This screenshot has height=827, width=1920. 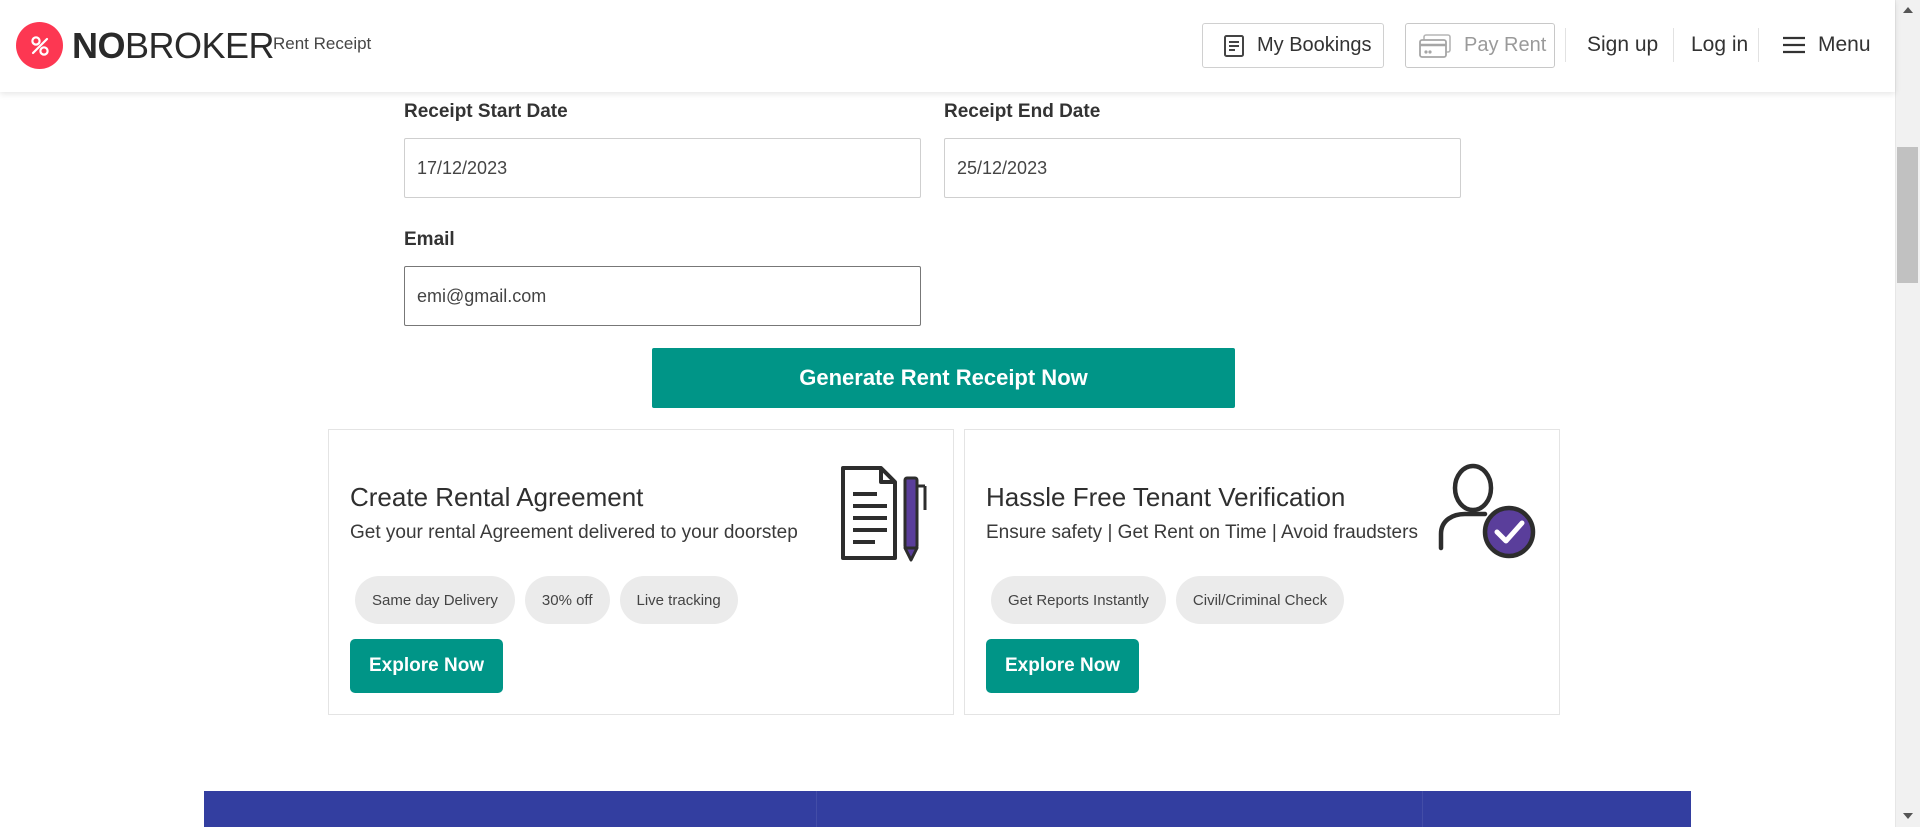 I want to click on my-bookings-button: My Bookings, so click(x=1293, y=45).